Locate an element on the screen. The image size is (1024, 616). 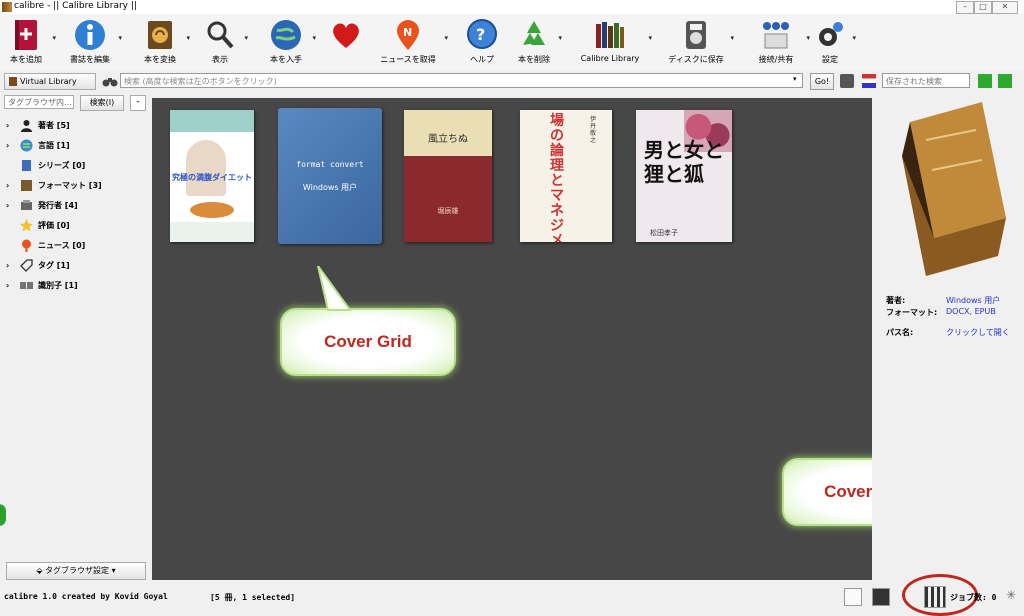
help-button: ? ヘルプ is located at coordinates (482, 43).